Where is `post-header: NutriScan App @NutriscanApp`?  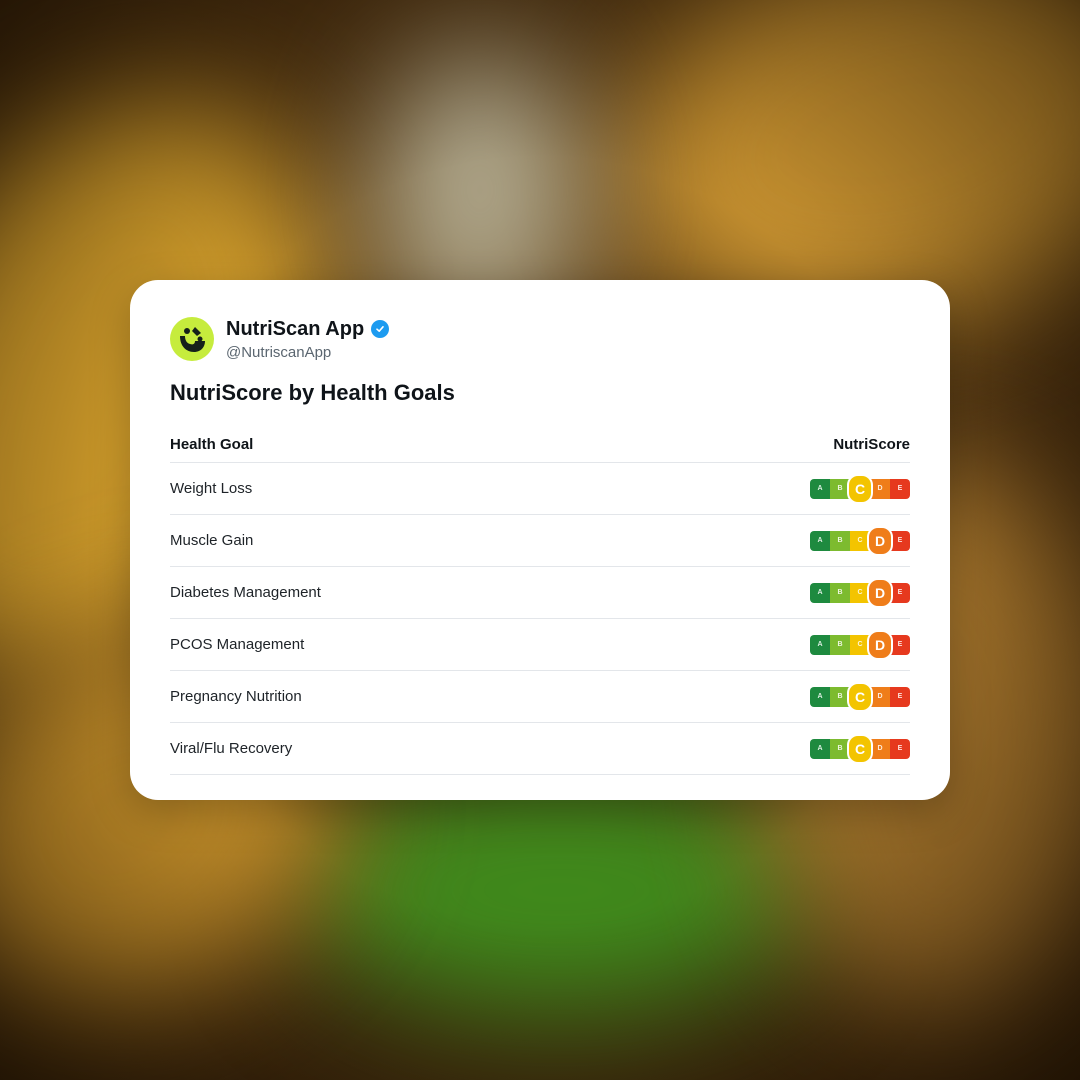 post-header: NutriScan App @NutriscanApp is located at coordinates (540, 339).